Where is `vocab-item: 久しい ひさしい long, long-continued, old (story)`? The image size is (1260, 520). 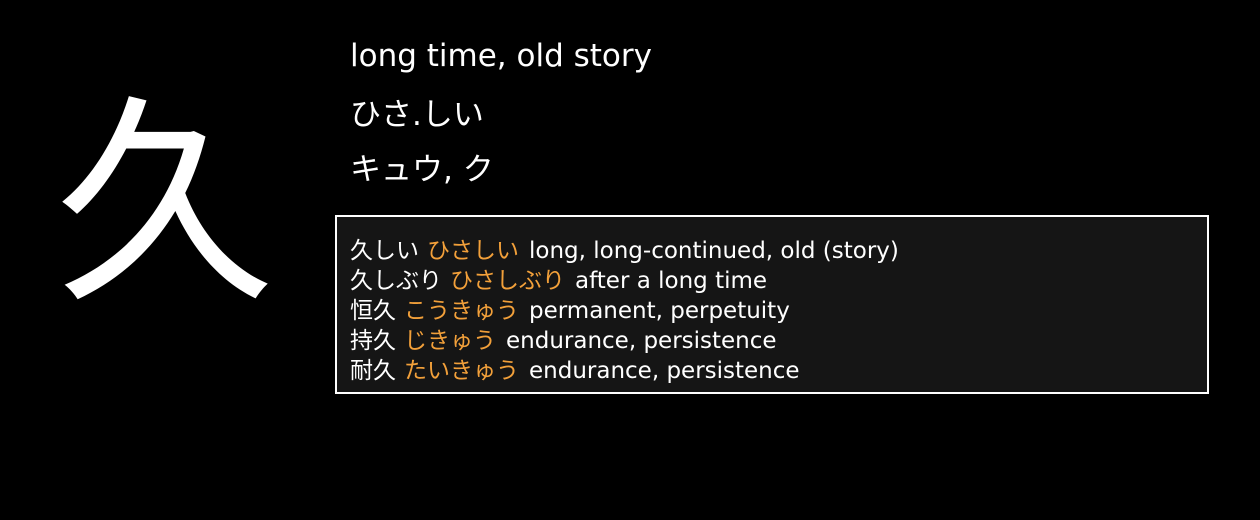
vocab-item: 久しい ひさしい long, long-continued, old (story) is located at coordinates (778, 251).